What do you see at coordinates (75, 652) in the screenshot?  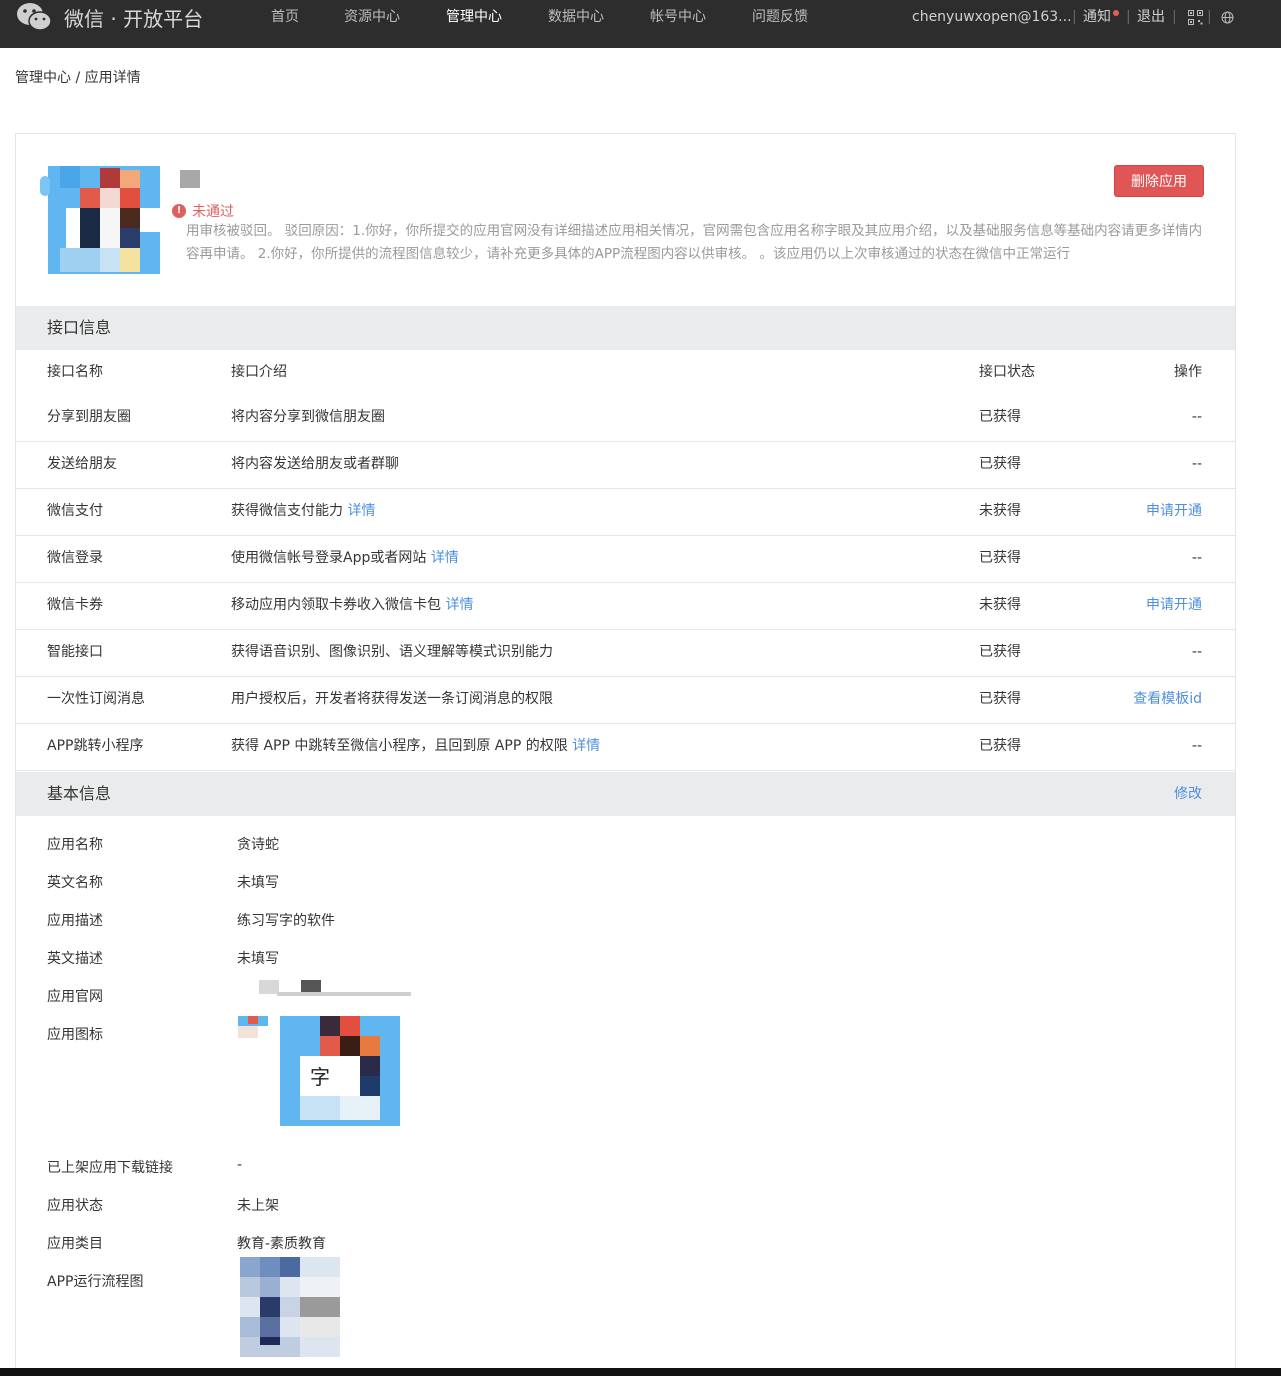 I see `api-name: 智能接口` at bounding box center [75, 652].